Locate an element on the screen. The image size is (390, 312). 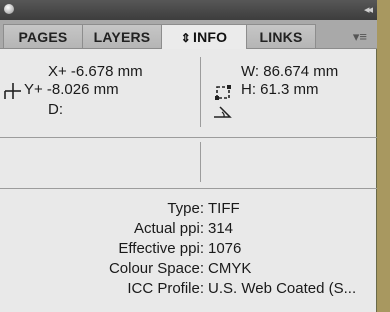
tab-links-label: LINKS is located at coordinates (281, 37).